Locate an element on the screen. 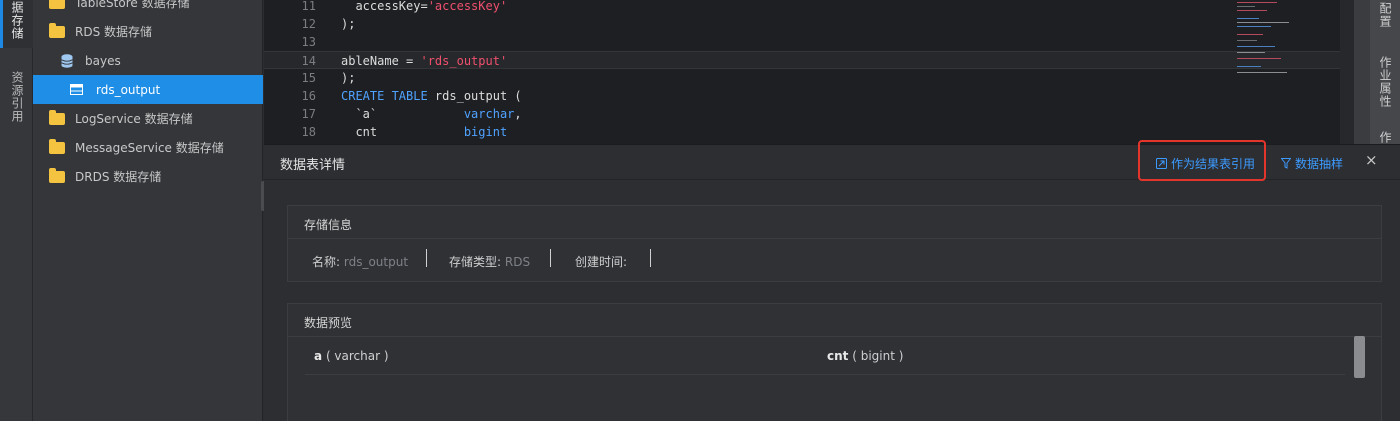 The image size is (1400, 421). column-header-a: a ( varchar ) is located at coordinates (351, 356).